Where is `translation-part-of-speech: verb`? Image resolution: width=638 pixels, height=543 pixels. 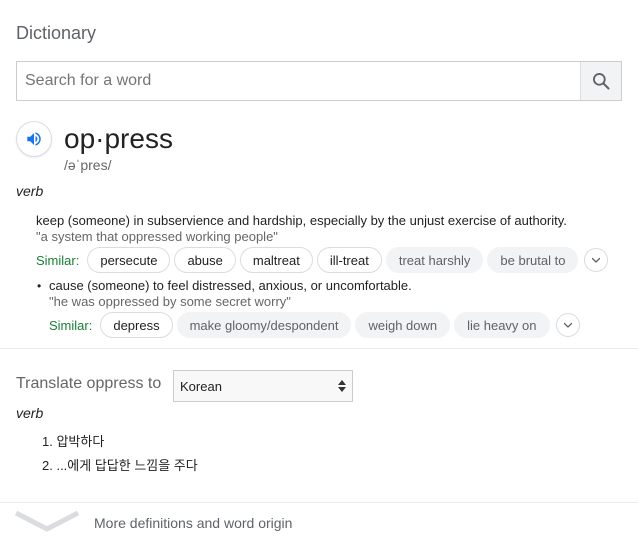 translation-part-of-speech: verb is located at coordinates (30, 413).